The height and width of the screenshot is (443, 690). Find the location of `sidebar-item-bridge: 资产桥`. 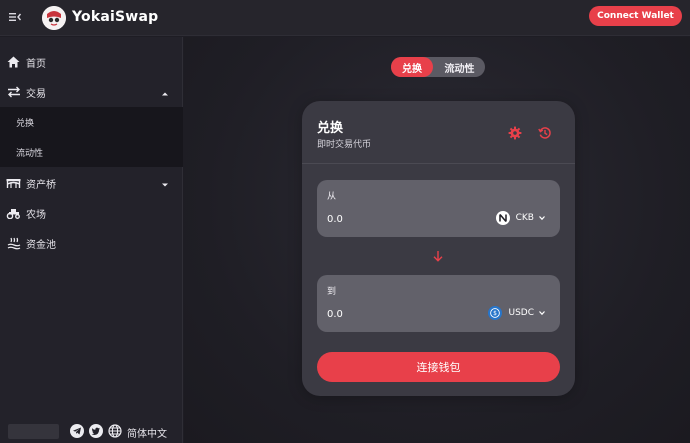

sidebar-item-bridge: 资产桥 is located at coordinates (91, 183).